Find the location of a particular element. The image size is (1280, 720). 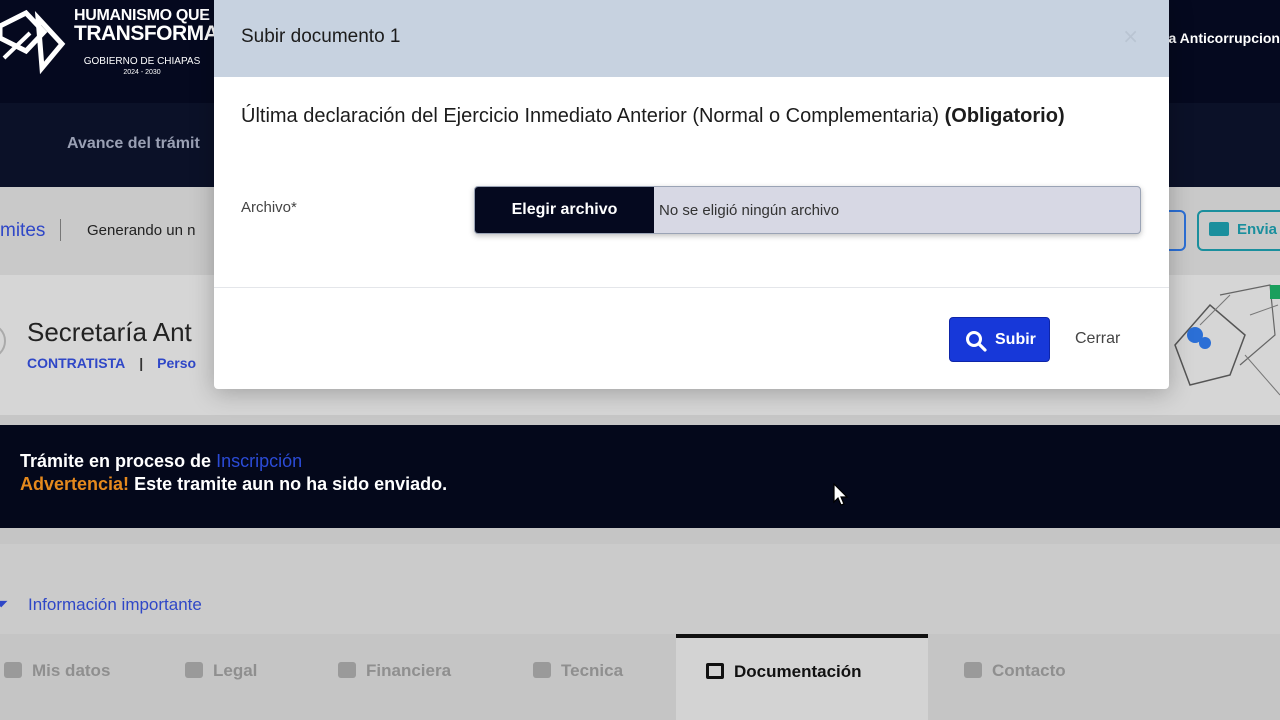

close-button: Cerrar is located at coordinates (1097, 339).